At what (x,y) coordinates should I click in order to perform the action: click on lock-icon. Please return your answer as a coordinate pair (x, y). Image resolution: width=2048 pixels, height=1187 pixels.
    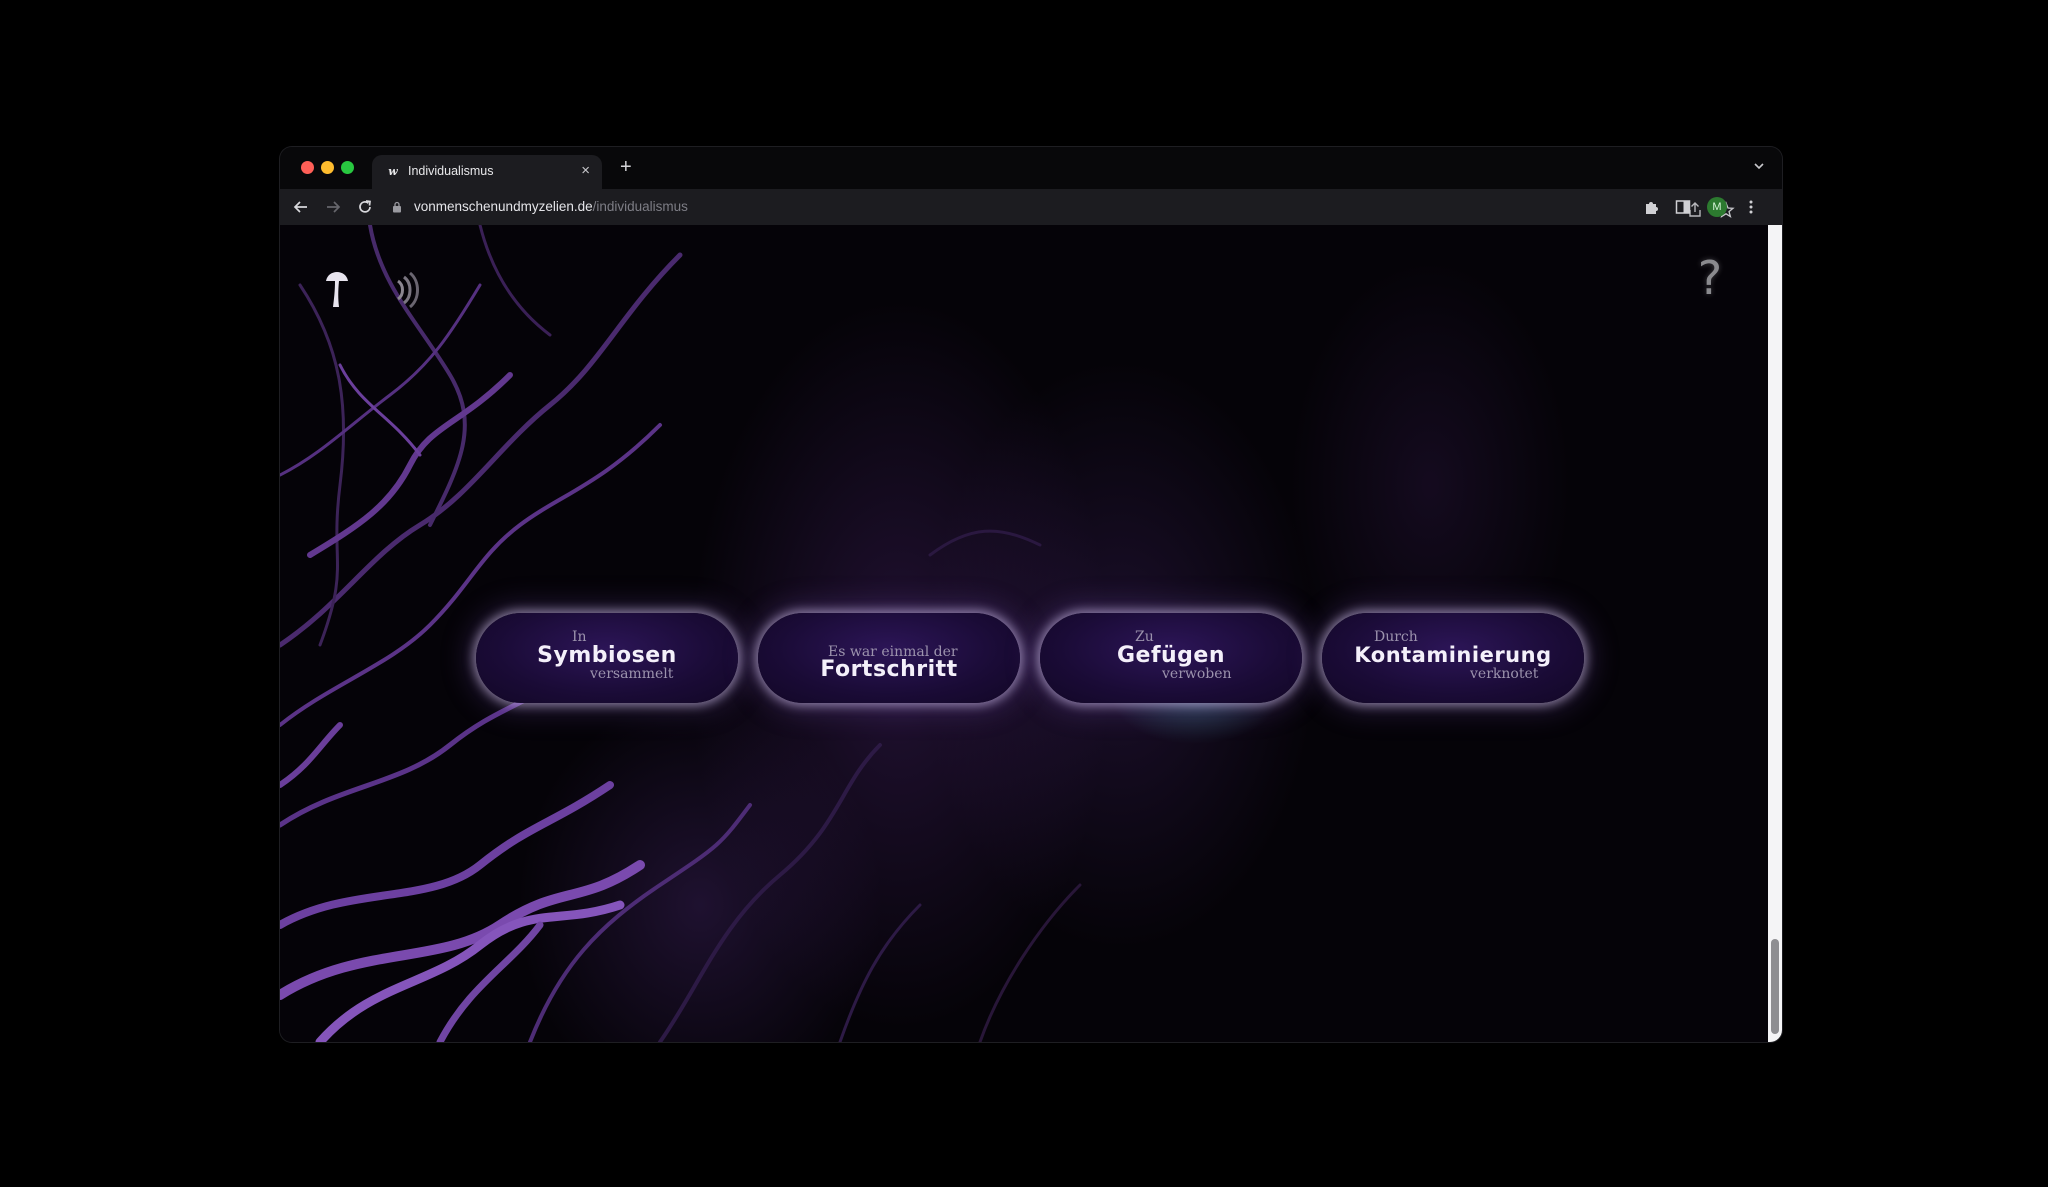
    Looking at the image, I should click on (397, 207).